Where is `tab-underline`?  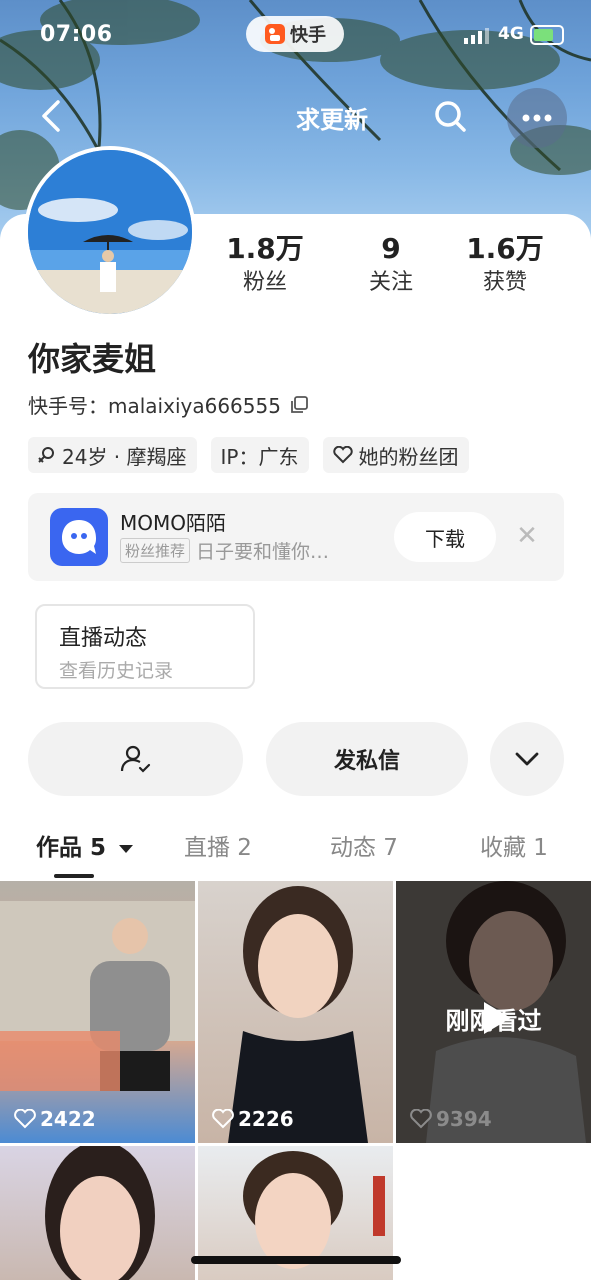
tab-underline is located at coordinates (74, 876).